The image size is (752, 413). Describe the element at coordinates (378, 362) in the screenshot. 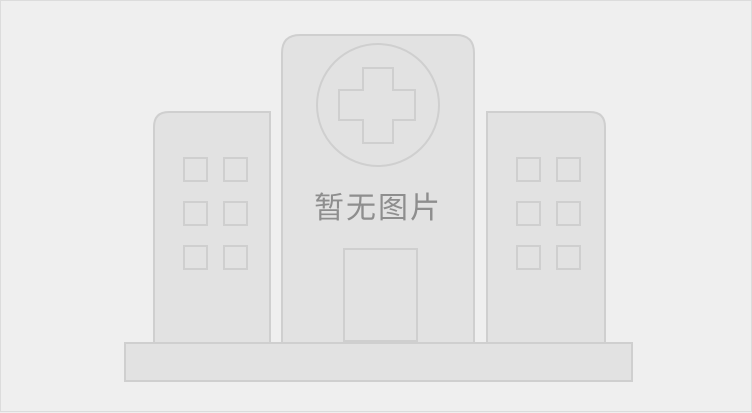

I see `base` at that location.